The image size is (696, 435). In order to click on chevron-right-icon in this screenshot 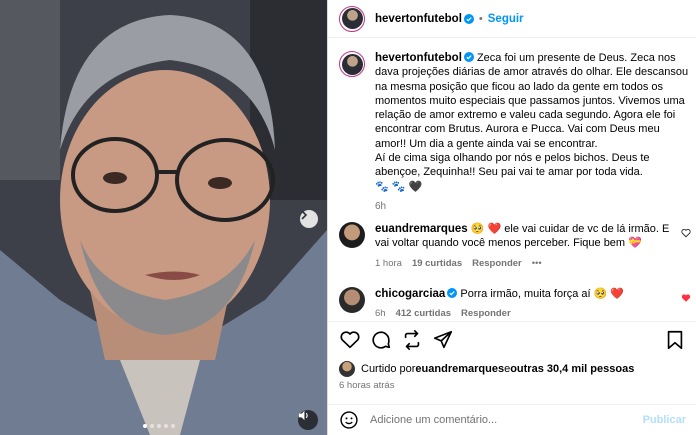, I will do `click(304, 215)`.